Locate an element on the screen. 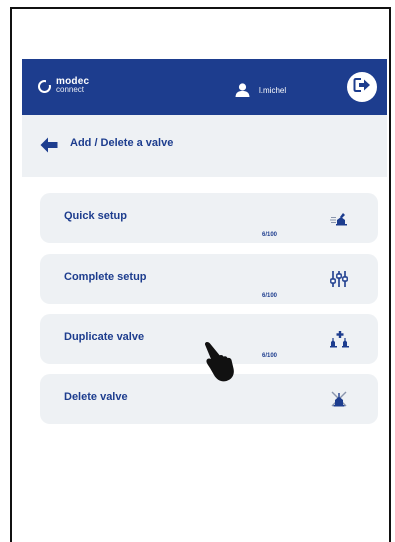 The height and width of the screenshot is (542, 395). user-info: l.michel is located at coordinates (260, 90).